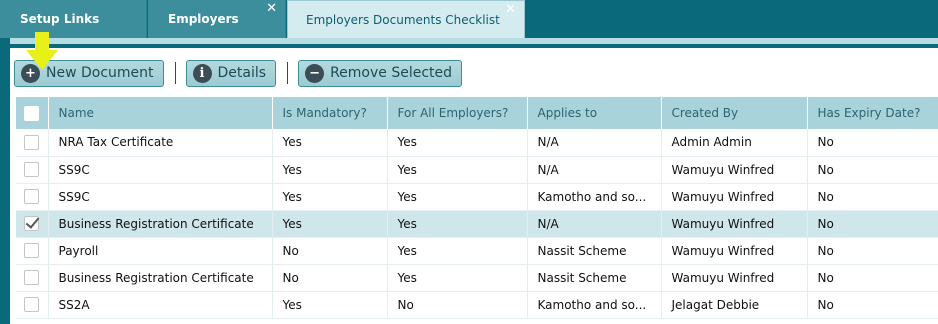 This screenshot has width=938, height=324. Describe the element at coordinates (734, 113) in the screenshot. I see `column-header-created-by: Created By` at that location.